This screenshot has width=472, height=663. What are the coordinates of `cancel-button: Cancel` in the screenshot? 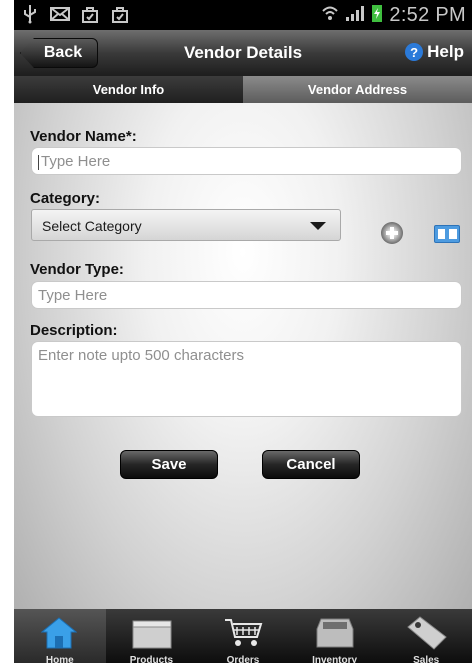 It's located at (311, 464).